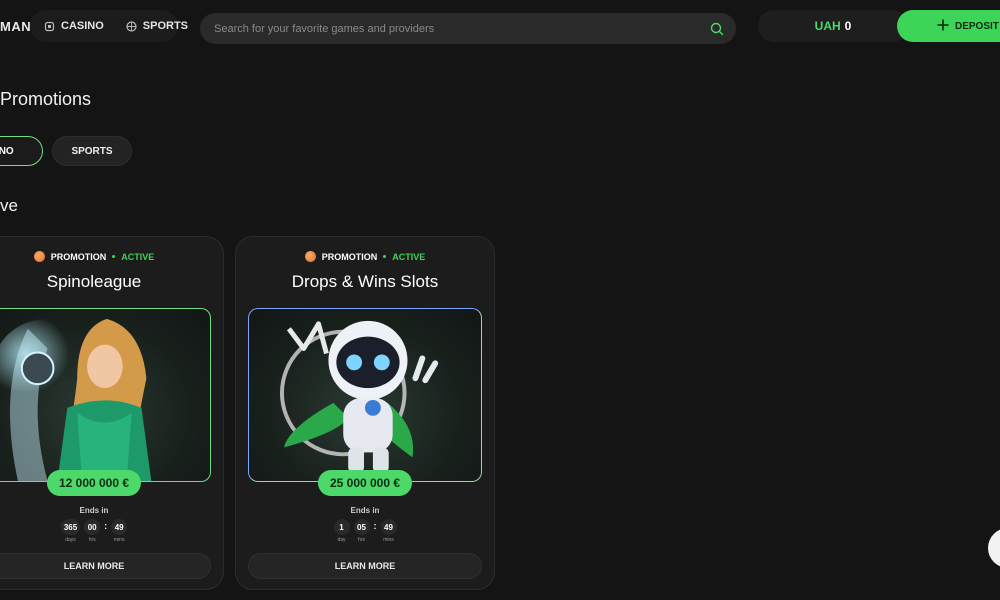 The image size is (1000, 600). I want to click on timer-days-label: day, so click(341, 540).